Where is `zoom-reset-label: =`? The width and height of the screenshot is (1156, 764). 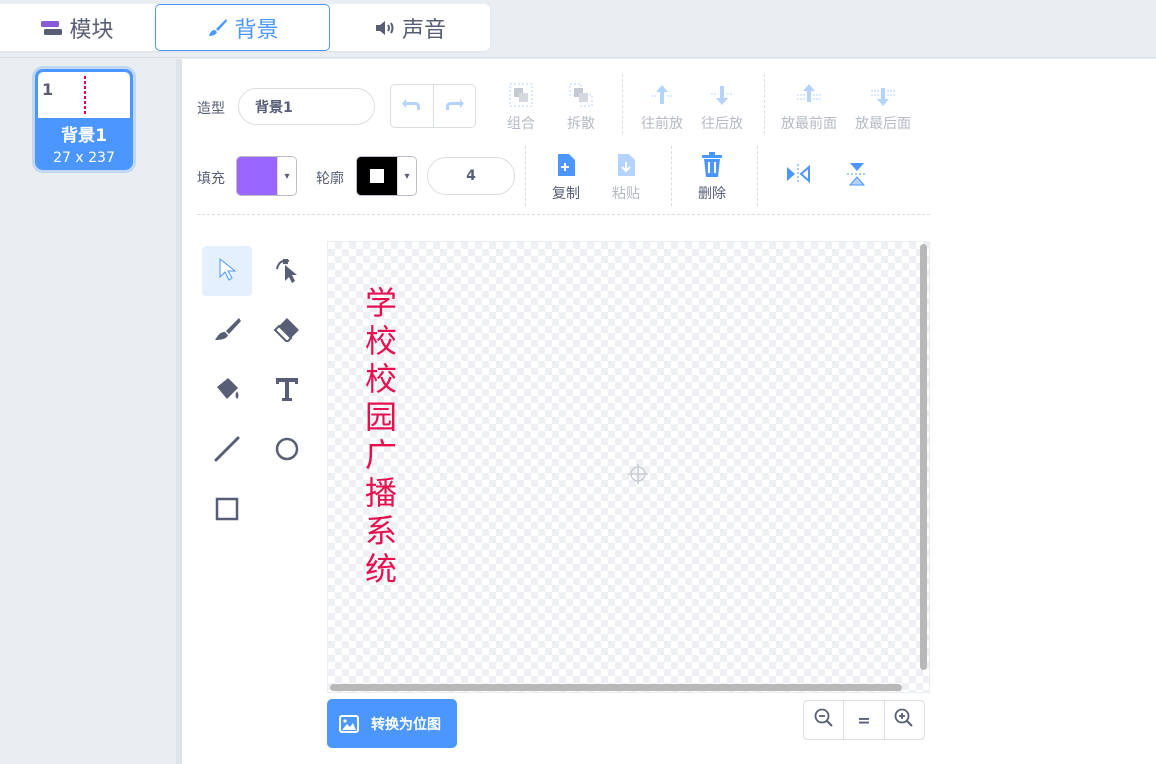
zoom-reset-label: = is located at coordinates (864, 720).